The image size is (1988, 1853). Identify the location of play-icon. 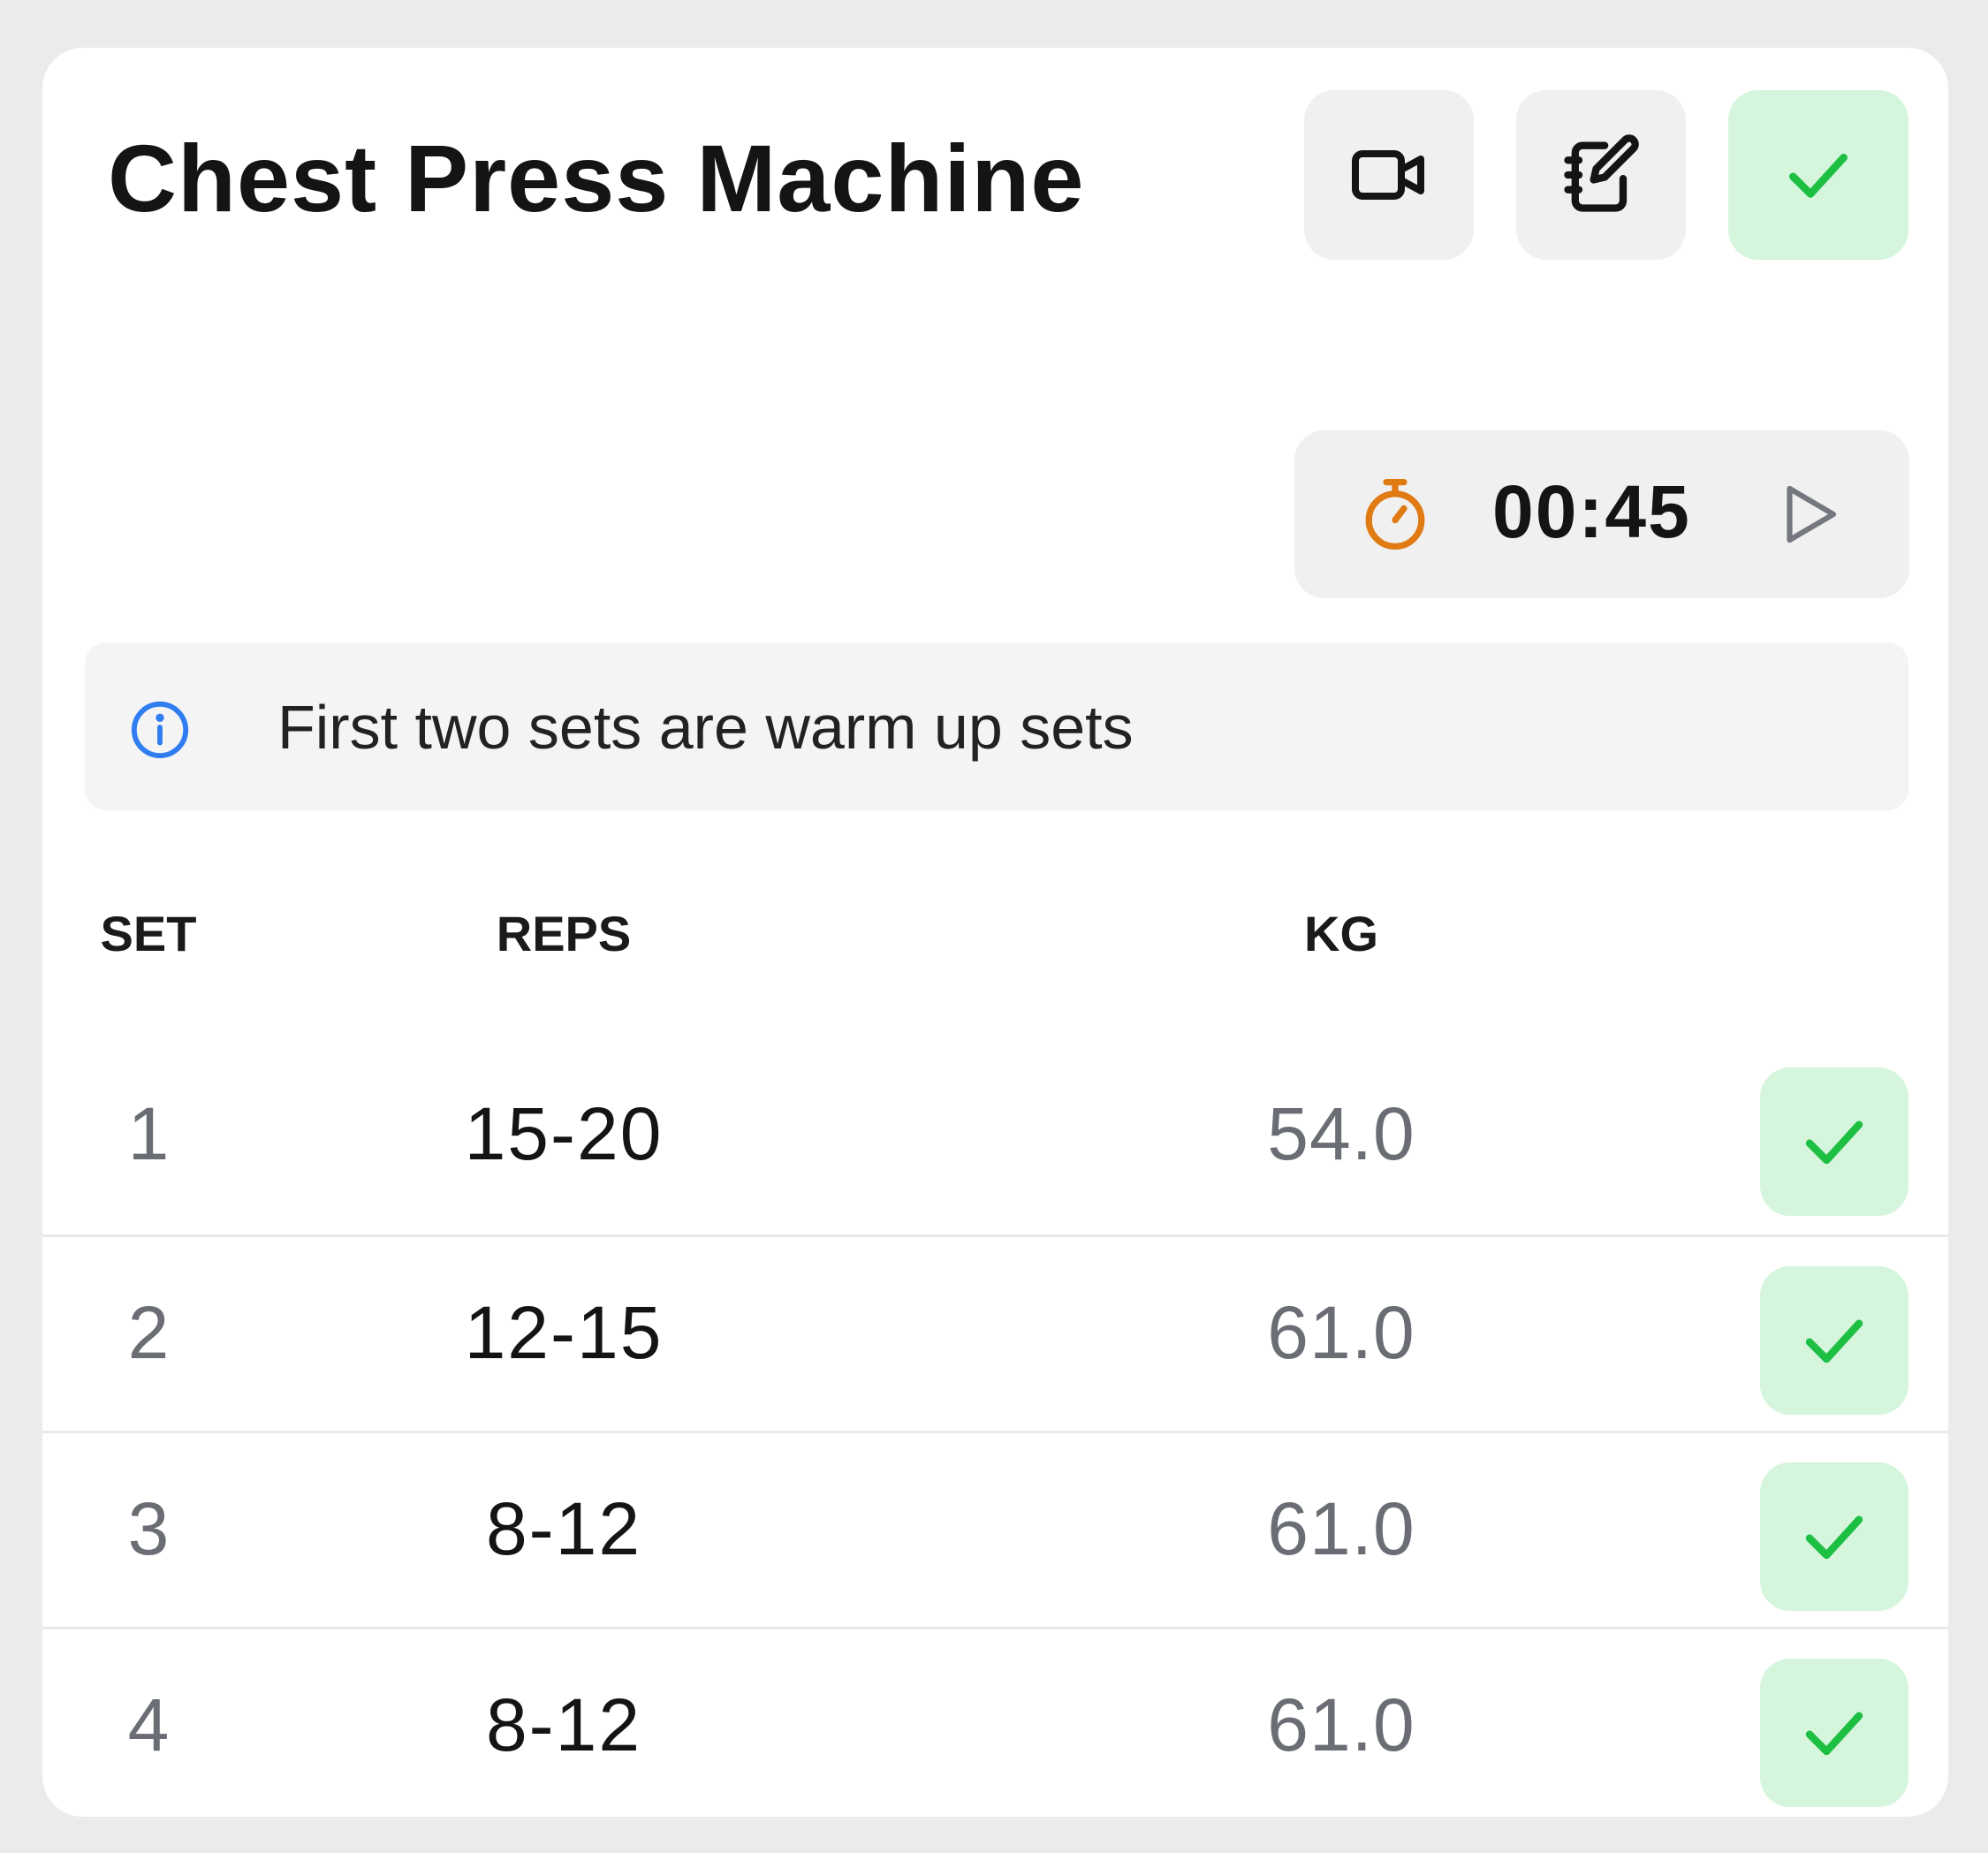
(1808, 514).